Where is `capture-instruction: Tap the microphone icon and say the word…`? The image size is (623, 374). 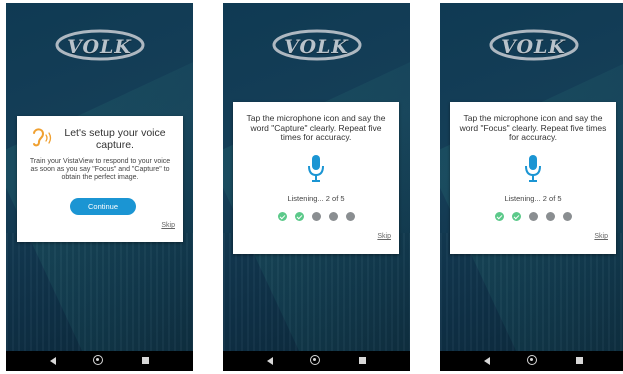 capture-instruction: Tap the microphone icon and say the word… is located at coordinates (316, 127).